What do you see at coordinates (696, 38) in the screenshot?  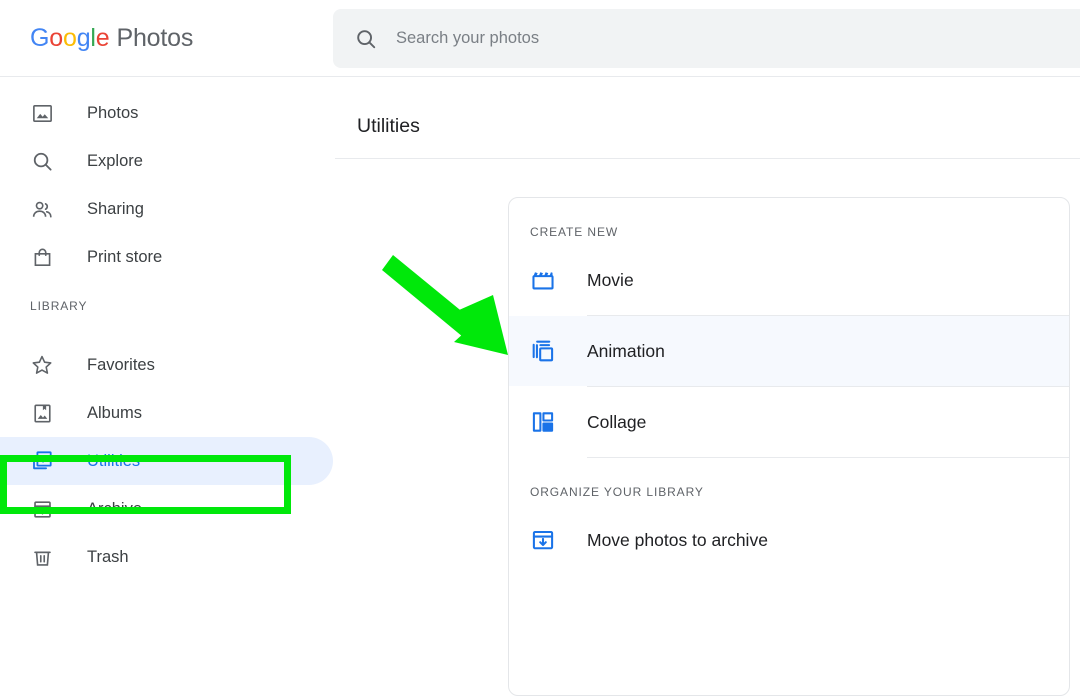 I see `search-input` at bounding box center [696, 38].